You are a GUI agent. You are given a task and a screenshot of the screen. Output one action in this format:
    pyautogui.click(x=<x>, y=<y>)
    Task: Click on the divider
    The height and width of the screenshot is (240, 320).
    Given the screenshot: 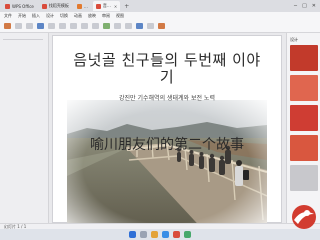 What is the action you would take?
    pyautogui.click(x=23, y=39)
    